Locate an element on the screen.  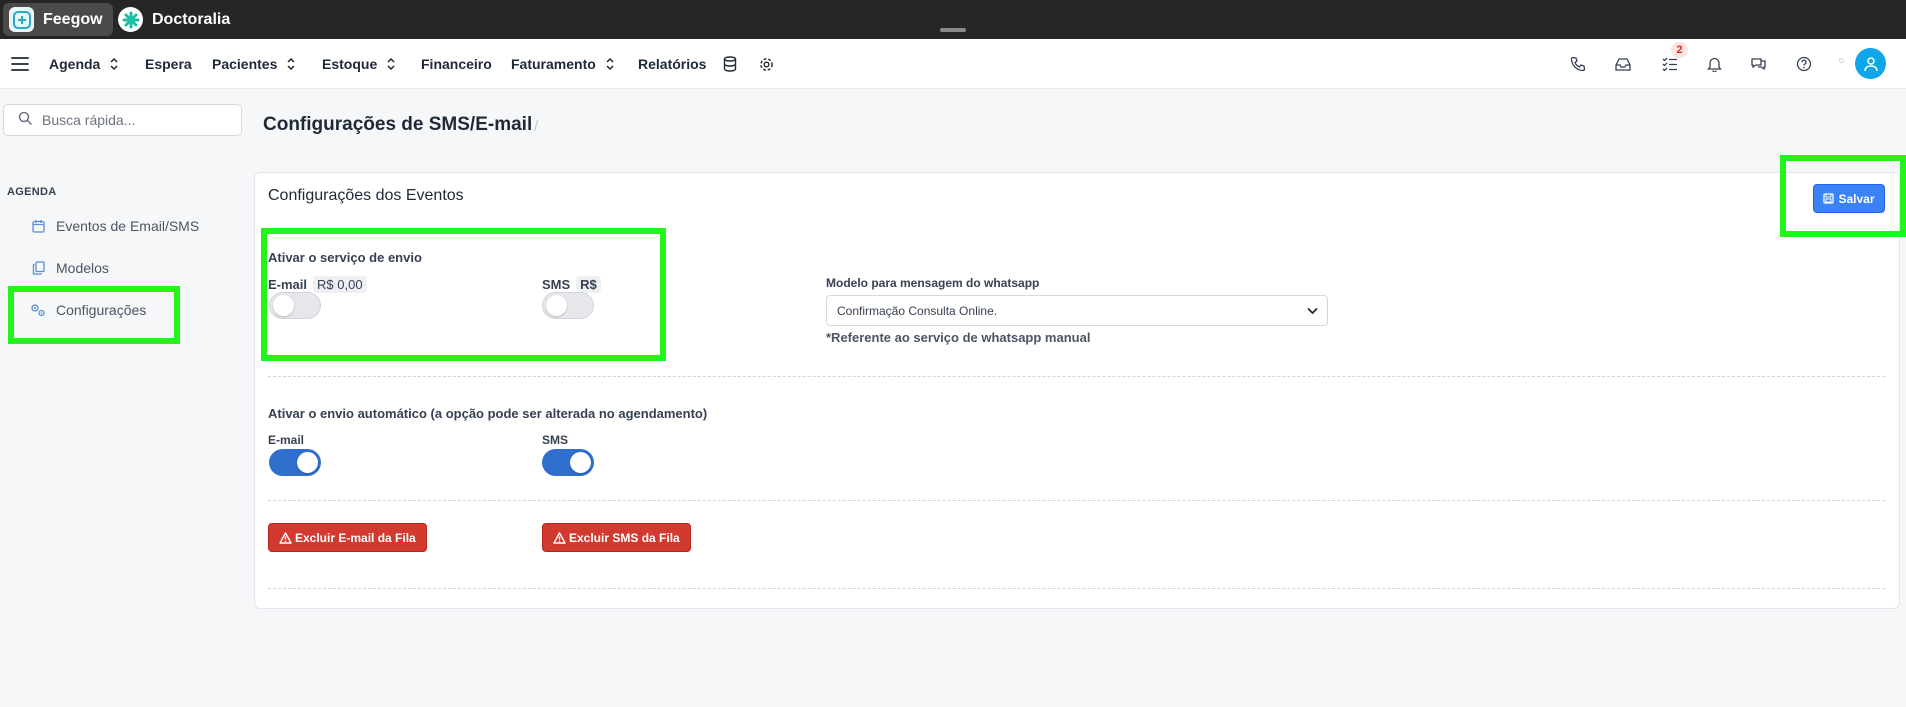
chat-icon is located at coordinates (1758, 64).